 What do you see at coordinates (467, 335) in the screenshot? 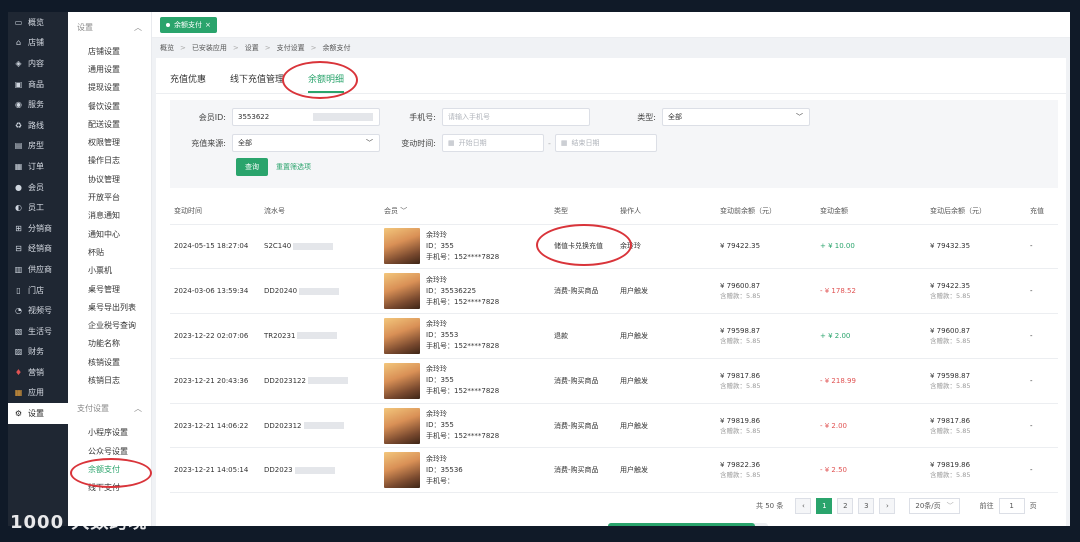
I see `member-info: 余玲玲 ID：3553 手机号：152****7828` at bounding box center [467, 335].